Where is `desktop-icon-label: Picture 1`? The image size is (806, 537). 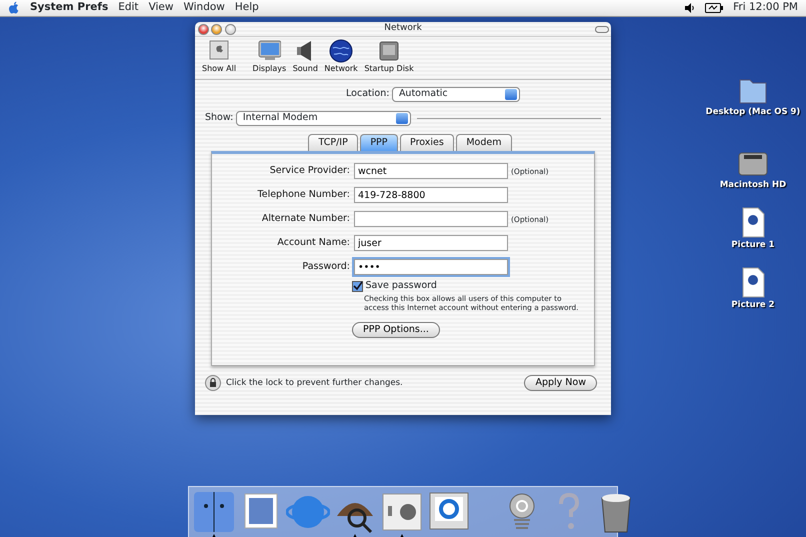 desktop-icon-label: Picture 1 is located at coordinates (753, 245).